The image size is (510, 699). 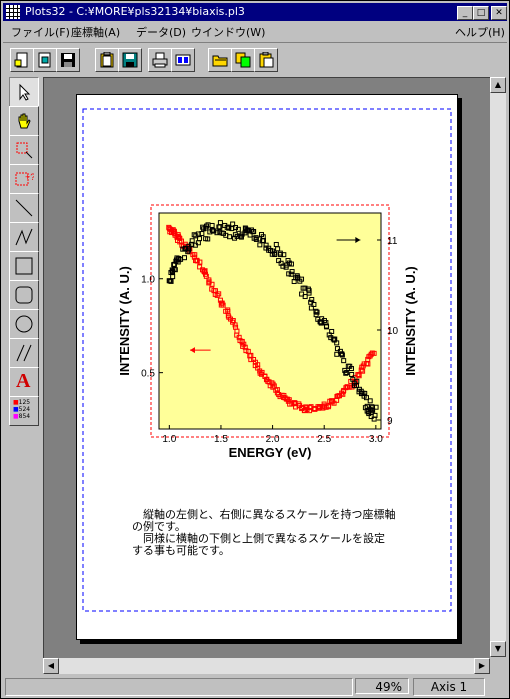 I want to click on y-right-tick-label: 9, so click(x=390, y=421).